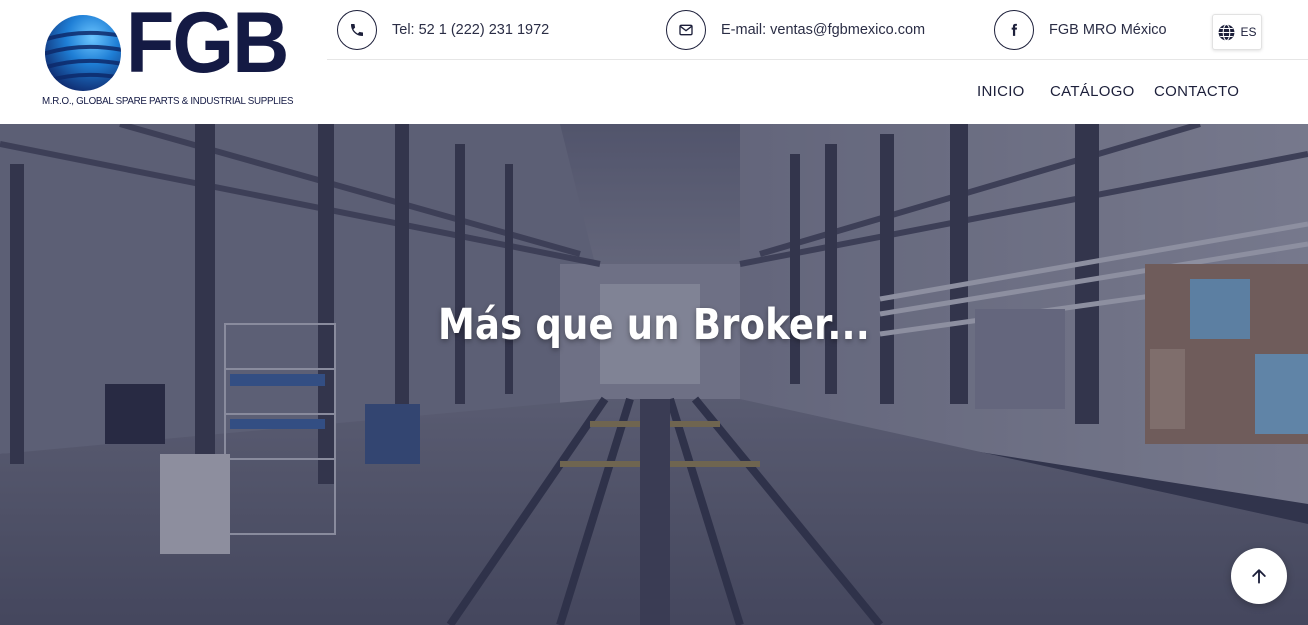 This screenshot has width=1308, height=625. I want to click on phone-contact: Tel: 52 1 (222) 231 1972, so click(443, 30).